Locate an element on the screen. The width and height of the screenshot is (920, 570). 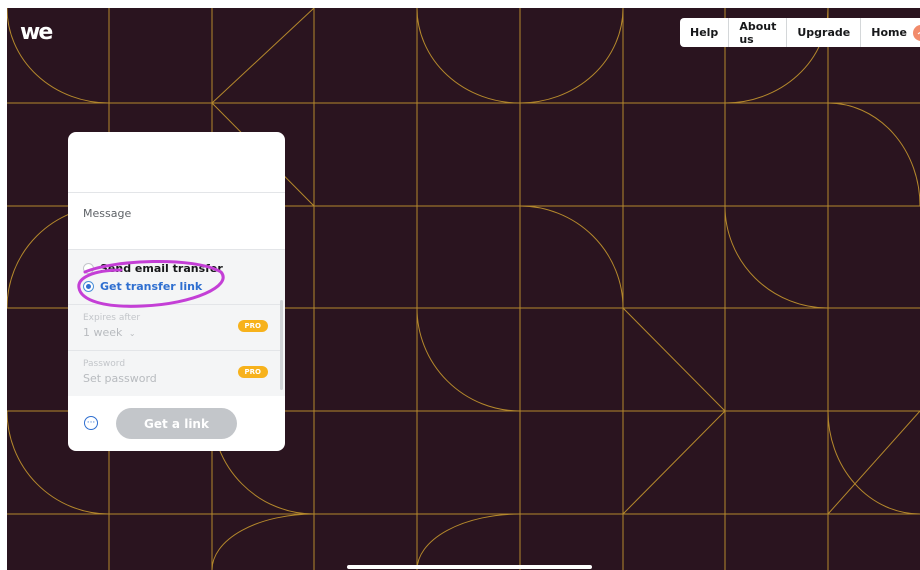
password-label: Password is located at coordinates (104, 364).